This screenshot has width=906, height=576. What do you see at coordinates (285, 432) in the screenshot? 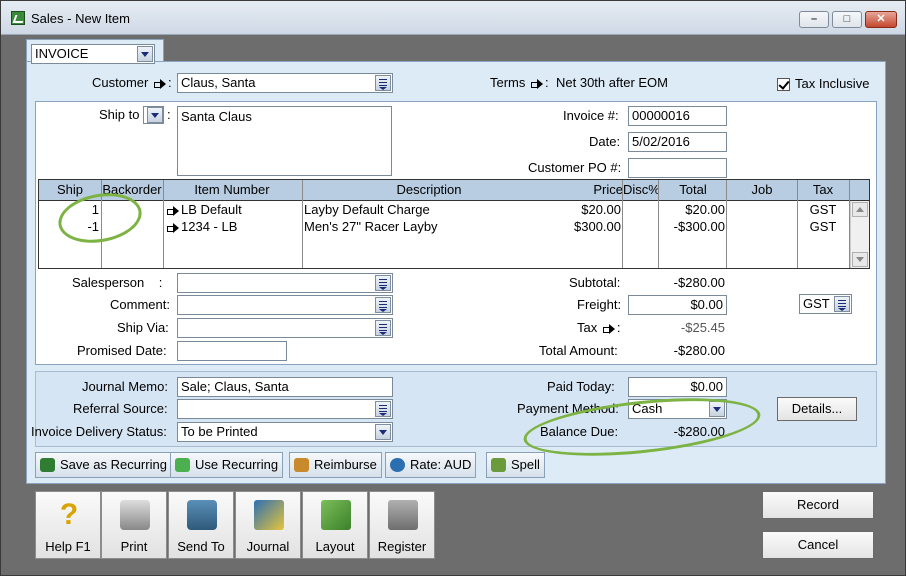
I see `delivery-status-select: To be Printed` at bounding box center [285, 432].